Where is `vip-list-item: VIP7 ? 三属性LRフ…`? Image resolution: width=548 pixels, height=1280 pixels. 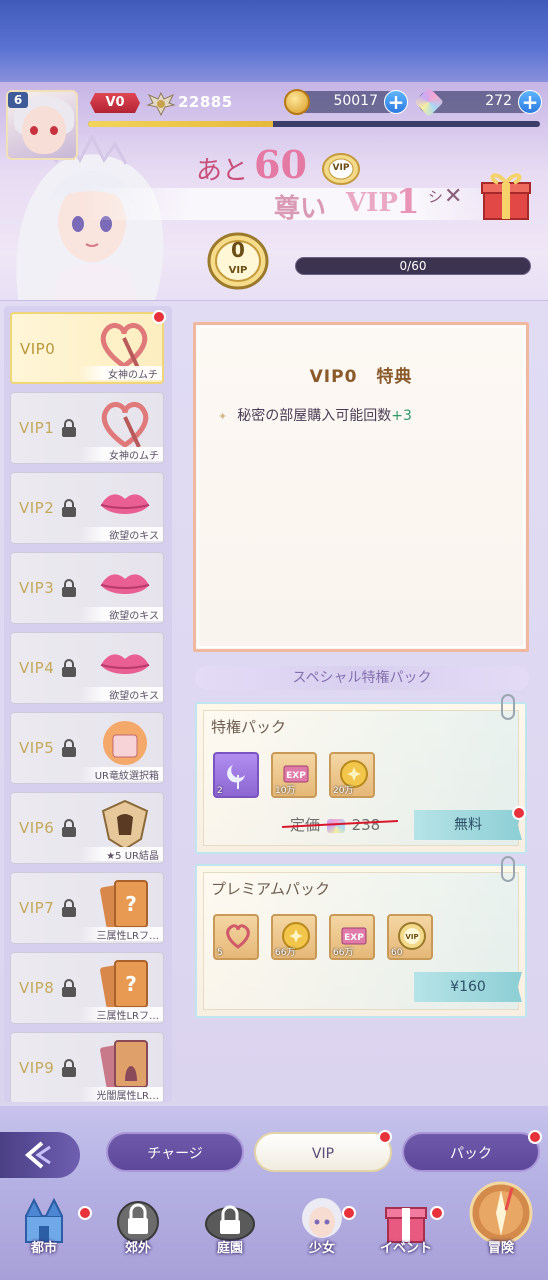
vip-list-item: VIP7 ? 三属性LRフ… is located at coordinates (87, 908).